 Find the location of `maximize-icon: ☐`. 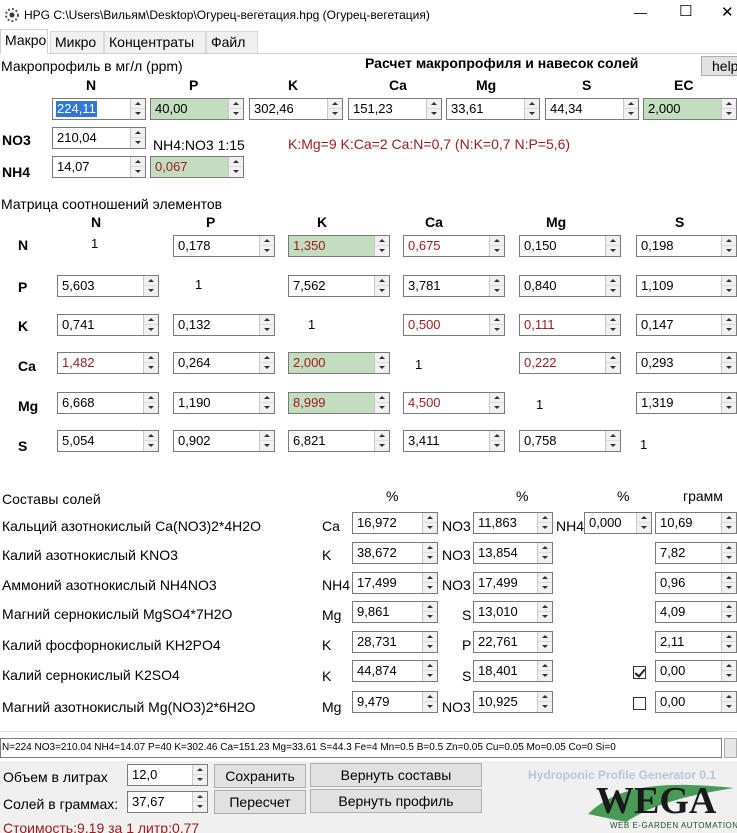

maximize-icon: ☐ is located at coordinates (685, 12).